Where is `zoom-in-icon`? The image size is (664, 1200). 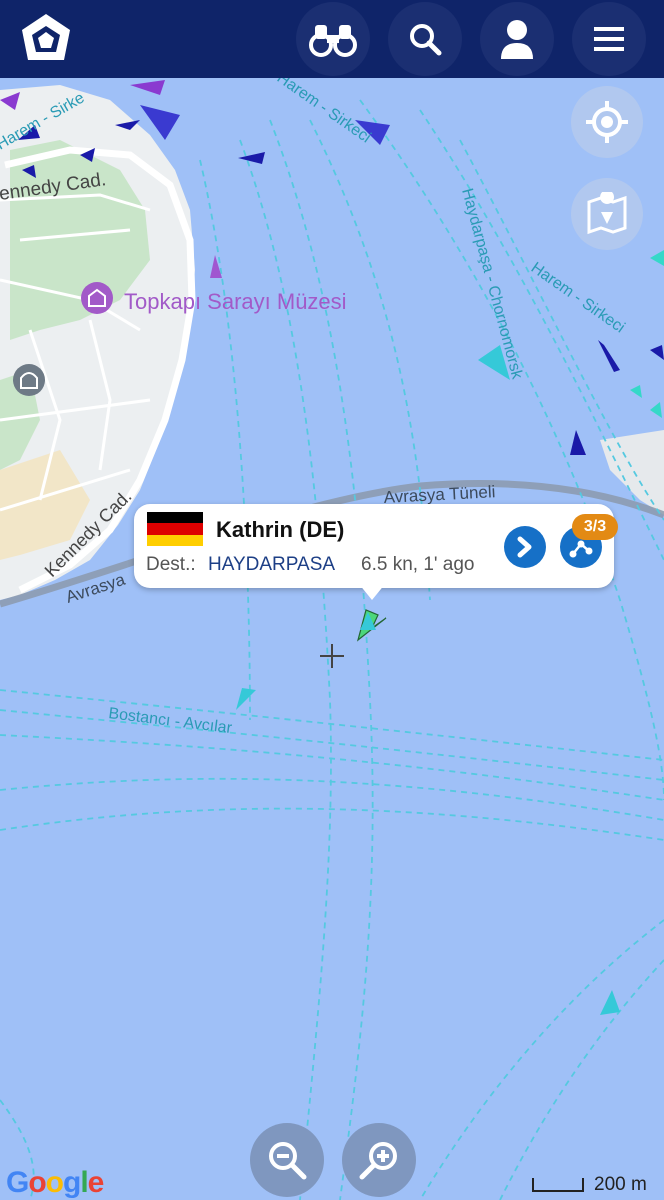 zoom-in-icon is located at coordinates (378, 1161).